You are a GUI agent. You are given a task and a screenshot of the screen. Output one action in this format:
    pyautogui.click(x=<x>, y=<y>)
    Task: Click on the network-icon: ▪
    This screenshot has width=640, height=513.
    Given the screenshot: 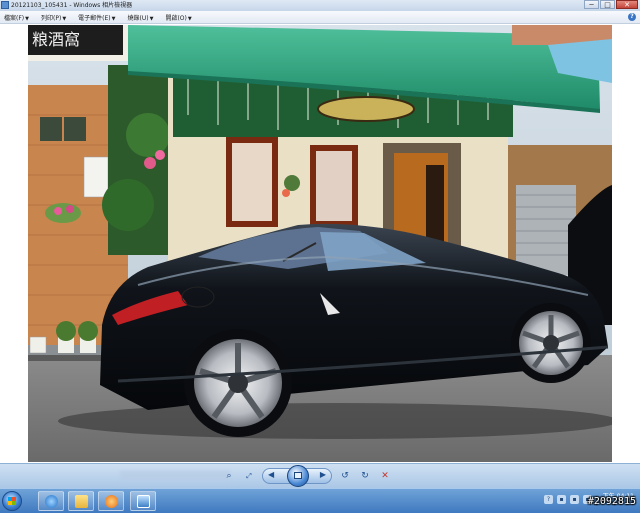 What is the action you would take?
    pyautogui.click(x=561, y=499)
    